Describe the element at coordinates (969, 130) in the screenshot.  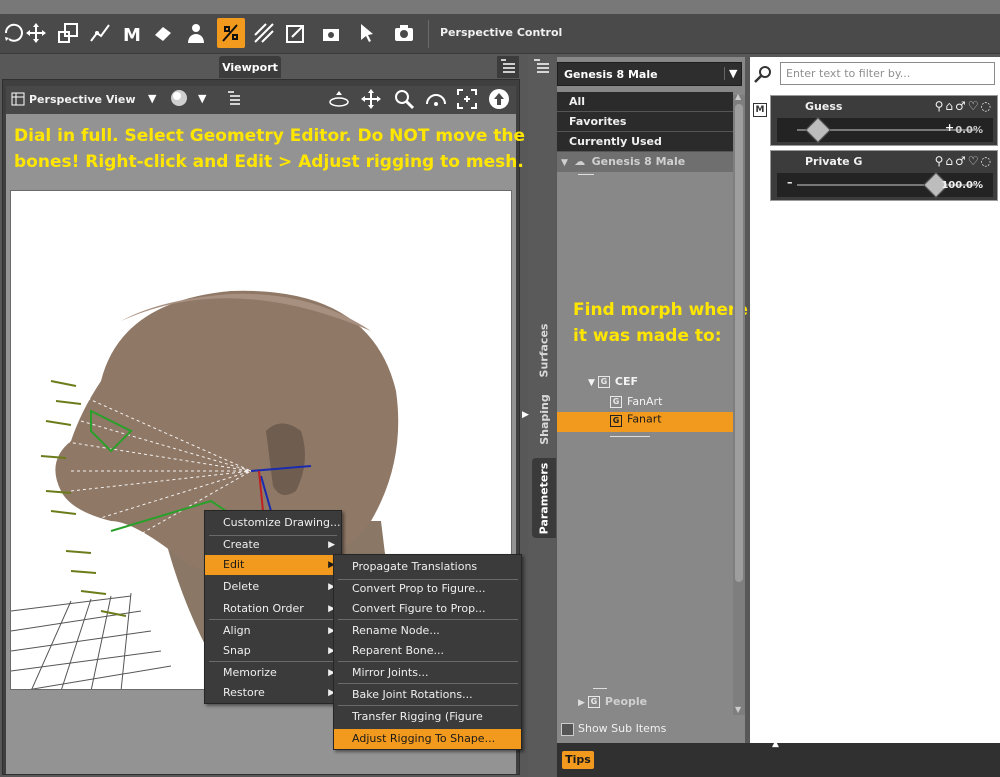
I see `parameter-value: 0.0%` at that location.